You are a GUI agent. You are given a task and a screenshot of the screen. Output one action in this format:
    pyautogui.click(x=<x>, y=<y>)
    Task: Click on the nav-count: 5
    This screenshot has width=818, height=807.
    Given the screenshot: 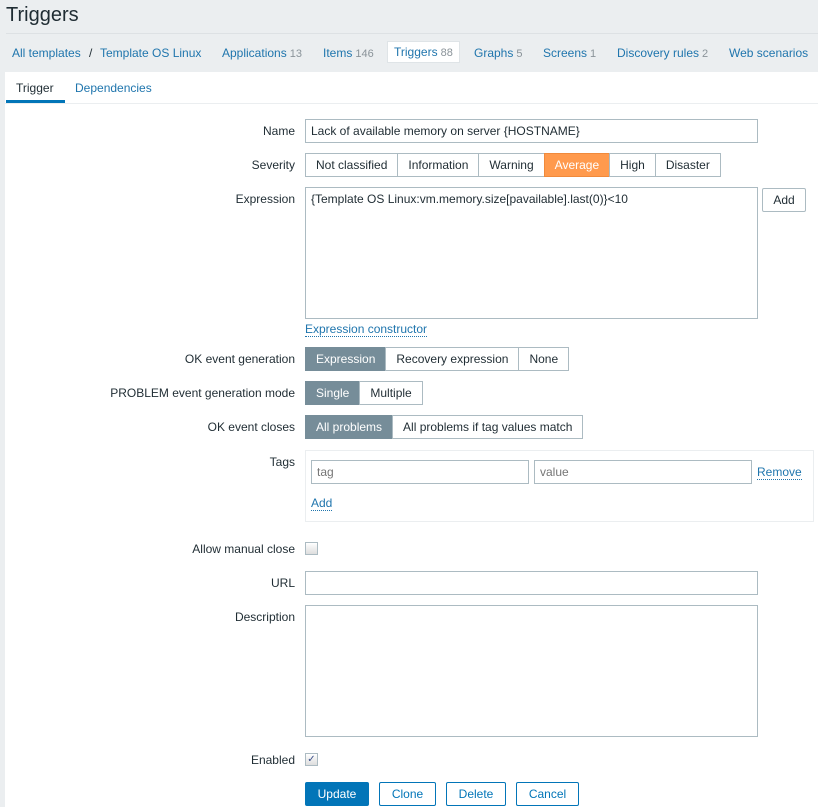 What is the action you would take?
    pyautogui.click(x=519, y=54)
    